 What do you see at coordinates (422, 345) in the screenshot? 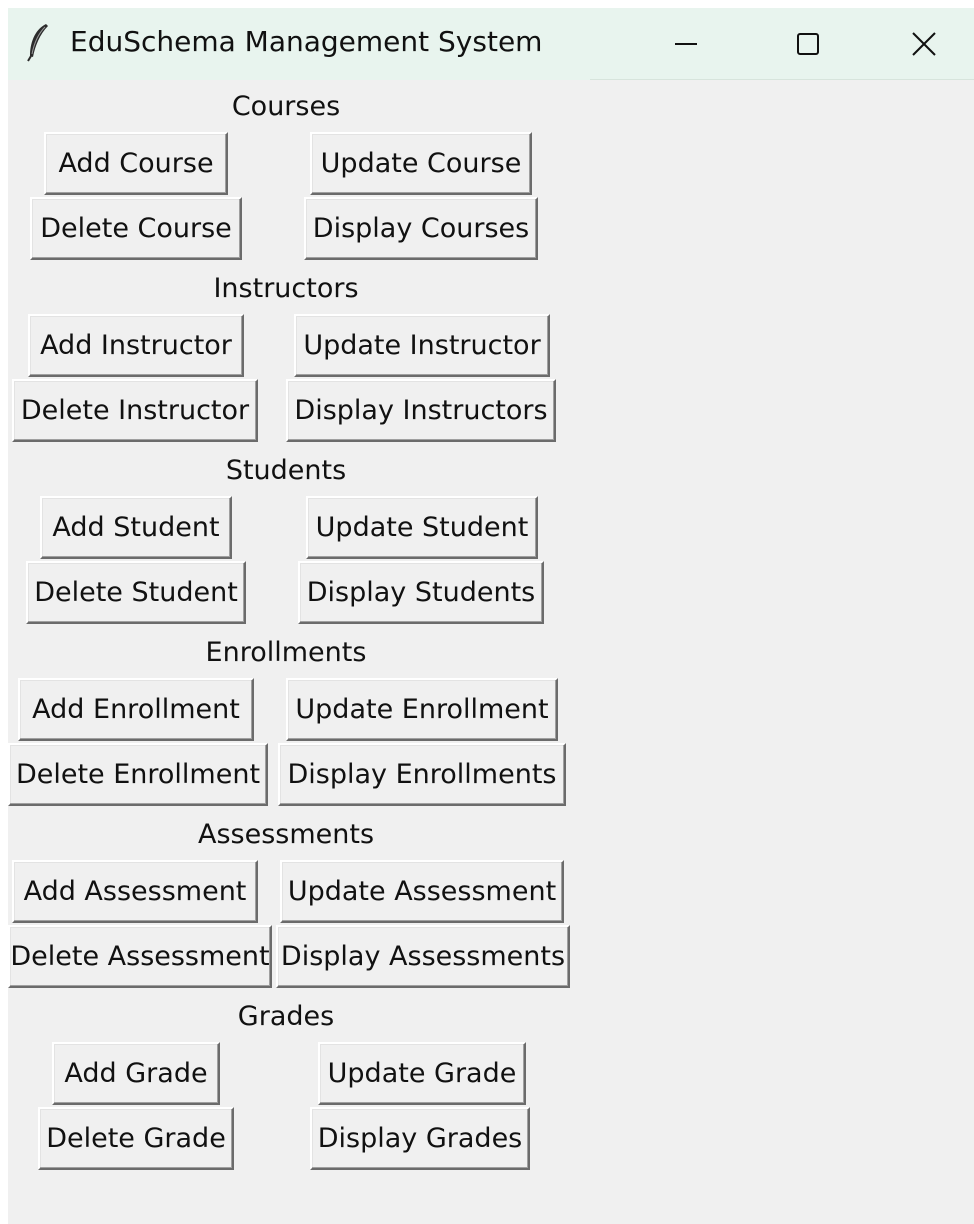
I see `update-instructor-button: Update Instructor` at bounding box center [422, 345].